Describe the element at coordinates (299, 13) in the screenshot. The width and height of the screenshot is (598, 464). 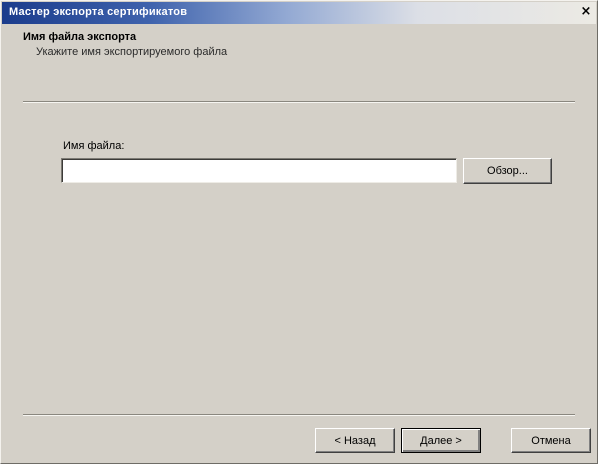
I see `title-bar: Мастер экспорта сертификатов ×` at that location.